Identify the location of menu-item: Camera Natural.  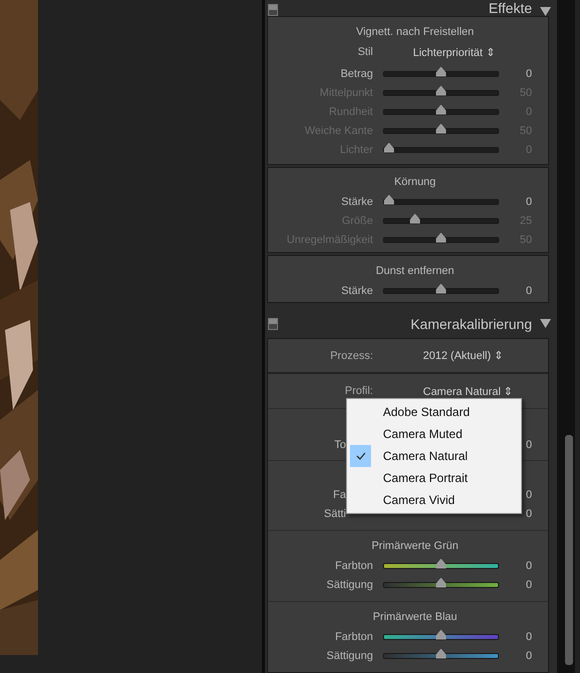
(434, 456).